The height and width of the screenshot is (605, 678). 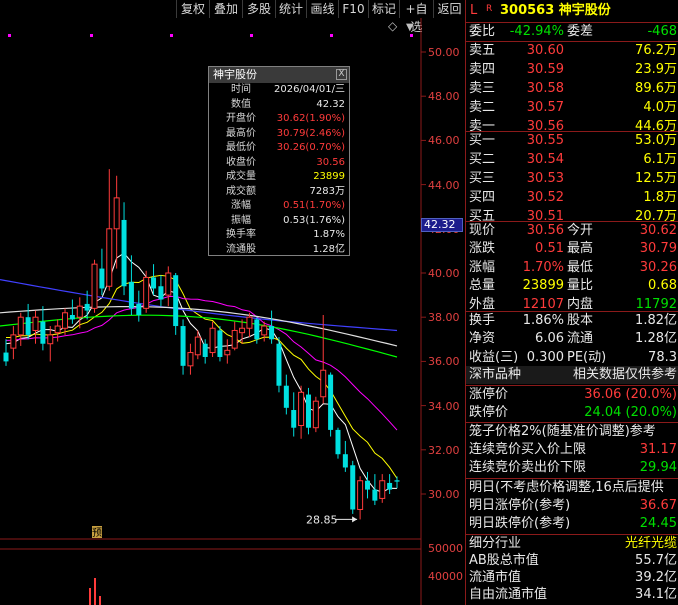 I want to click on sell-volume: 23.9万, so click(x=656, y=69).